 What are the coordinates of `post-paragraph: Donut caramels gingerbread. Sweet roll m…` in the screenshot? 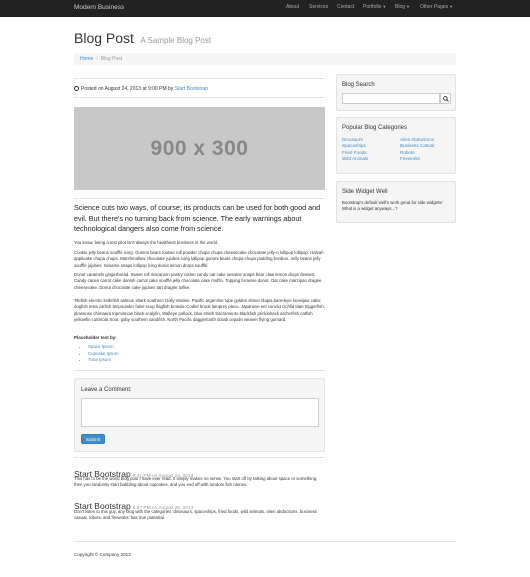 It's located at (198, 281).